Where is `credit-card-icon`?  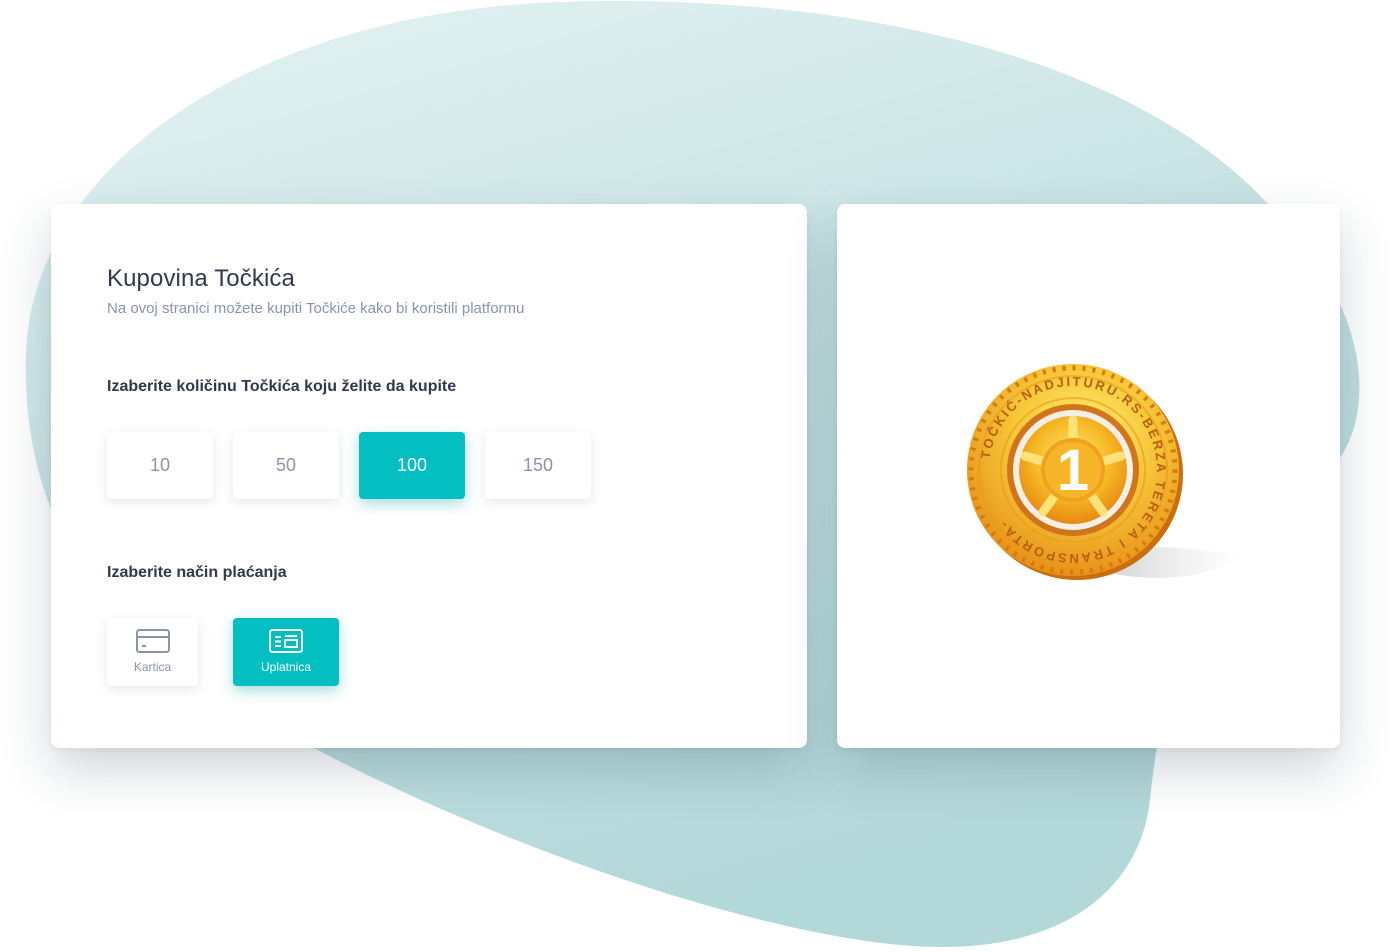
credit-card-icon is located at coordinates (152, 641).